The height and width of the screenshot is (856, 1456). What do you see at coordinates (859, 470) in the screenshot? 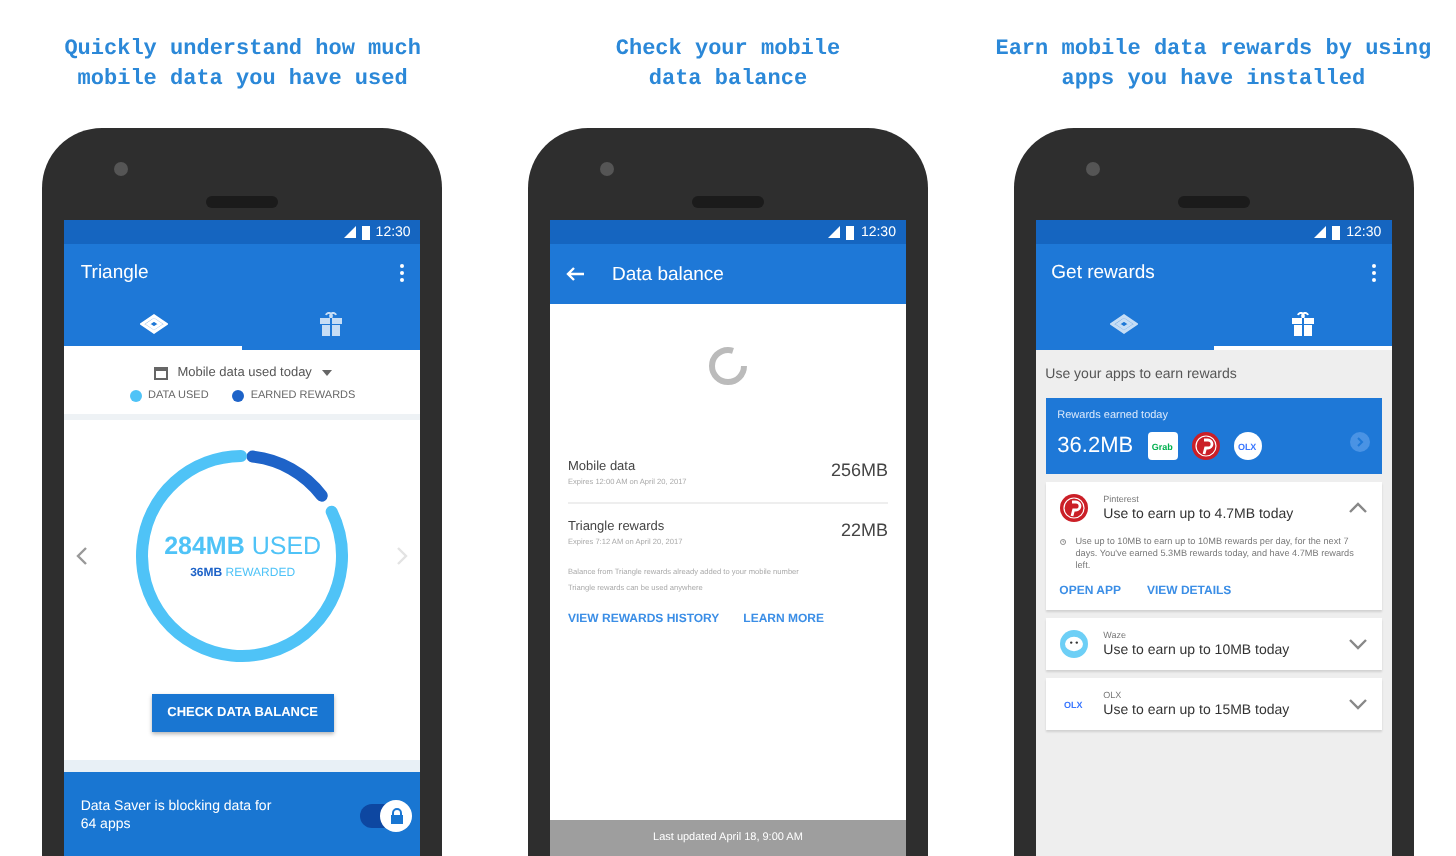
I see `balance-amount: 256MB` at bounding box center [859, 470].